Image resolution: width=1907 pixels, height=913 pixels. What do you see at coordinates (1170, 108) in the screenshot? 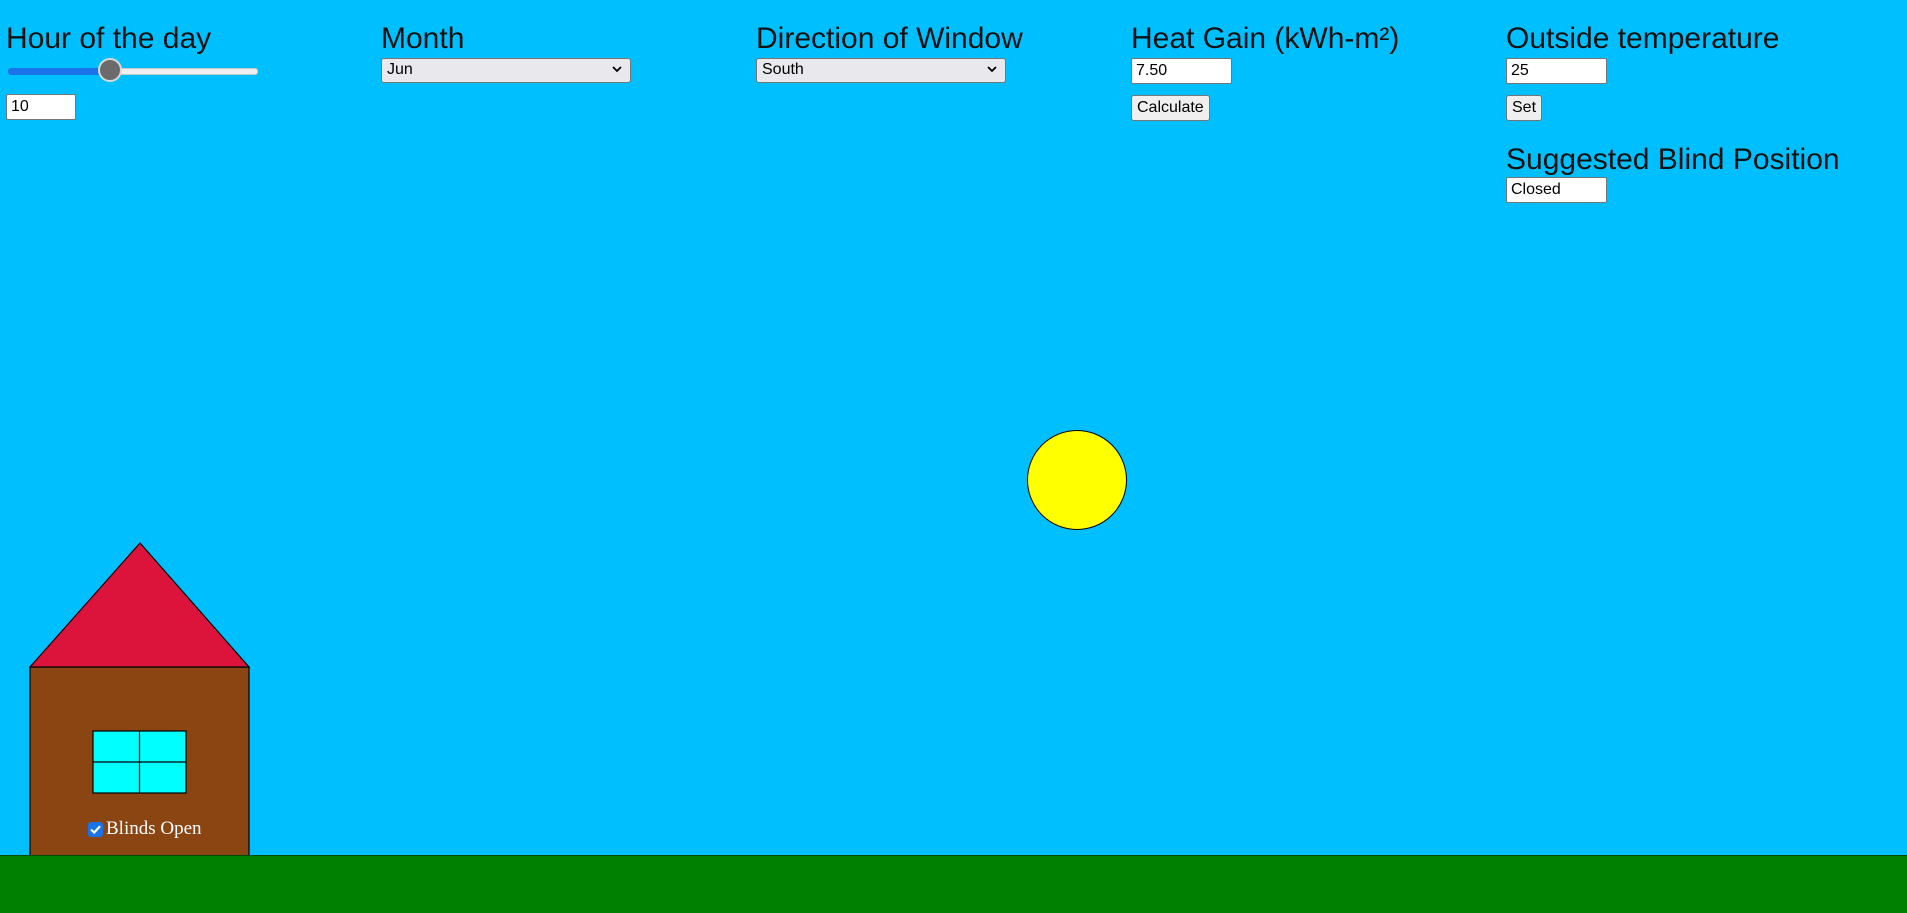
I see `calculate-button: Calculate` at bounding box center [1170, 108].